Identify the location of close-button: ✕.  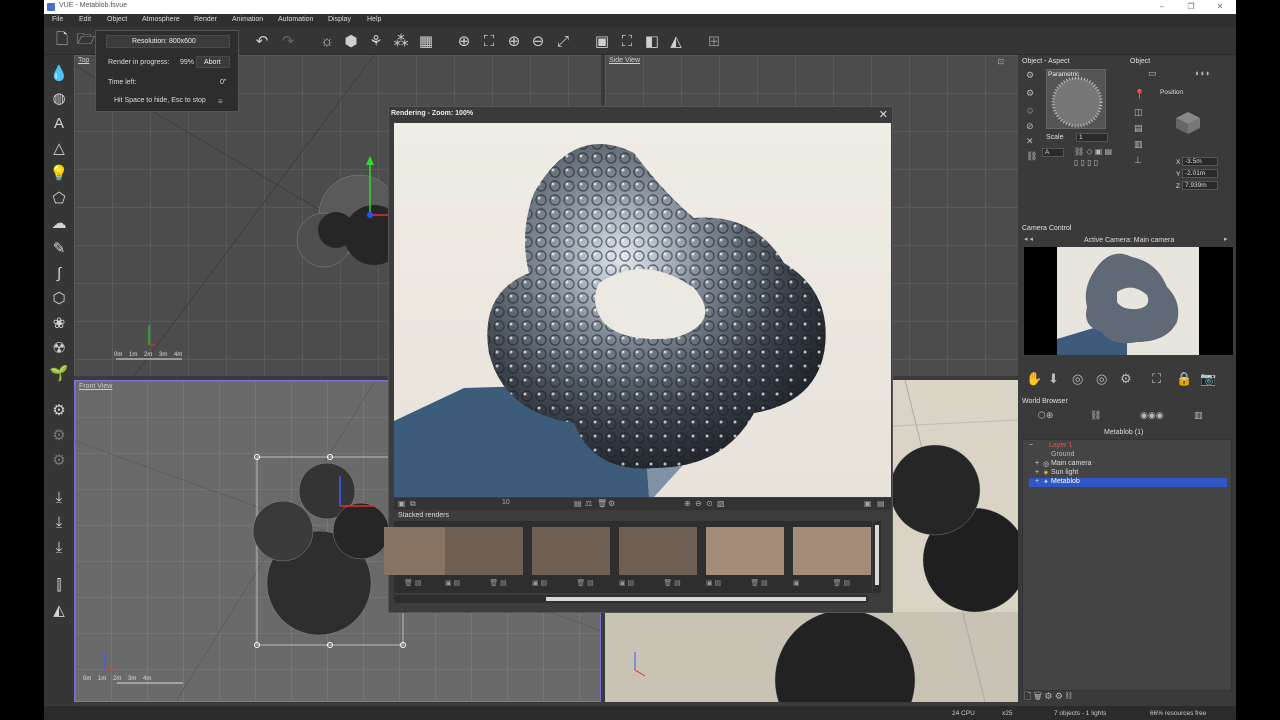
(1220, 7).